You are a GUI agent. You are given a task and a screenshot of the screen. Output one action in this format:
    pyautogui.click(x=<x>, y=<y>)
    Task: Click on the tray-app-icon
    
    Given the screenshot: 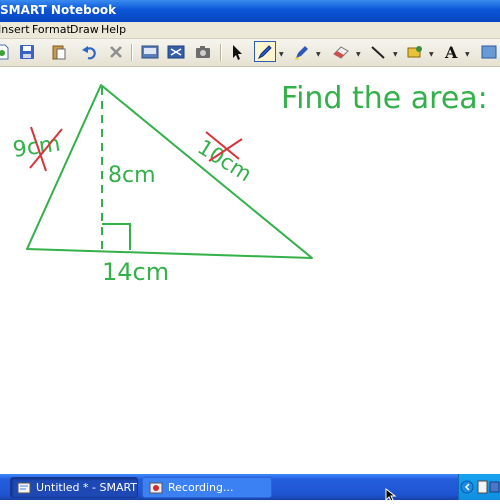 What is the action you would take?
    pyautogui.click(x=482, y=487)
    